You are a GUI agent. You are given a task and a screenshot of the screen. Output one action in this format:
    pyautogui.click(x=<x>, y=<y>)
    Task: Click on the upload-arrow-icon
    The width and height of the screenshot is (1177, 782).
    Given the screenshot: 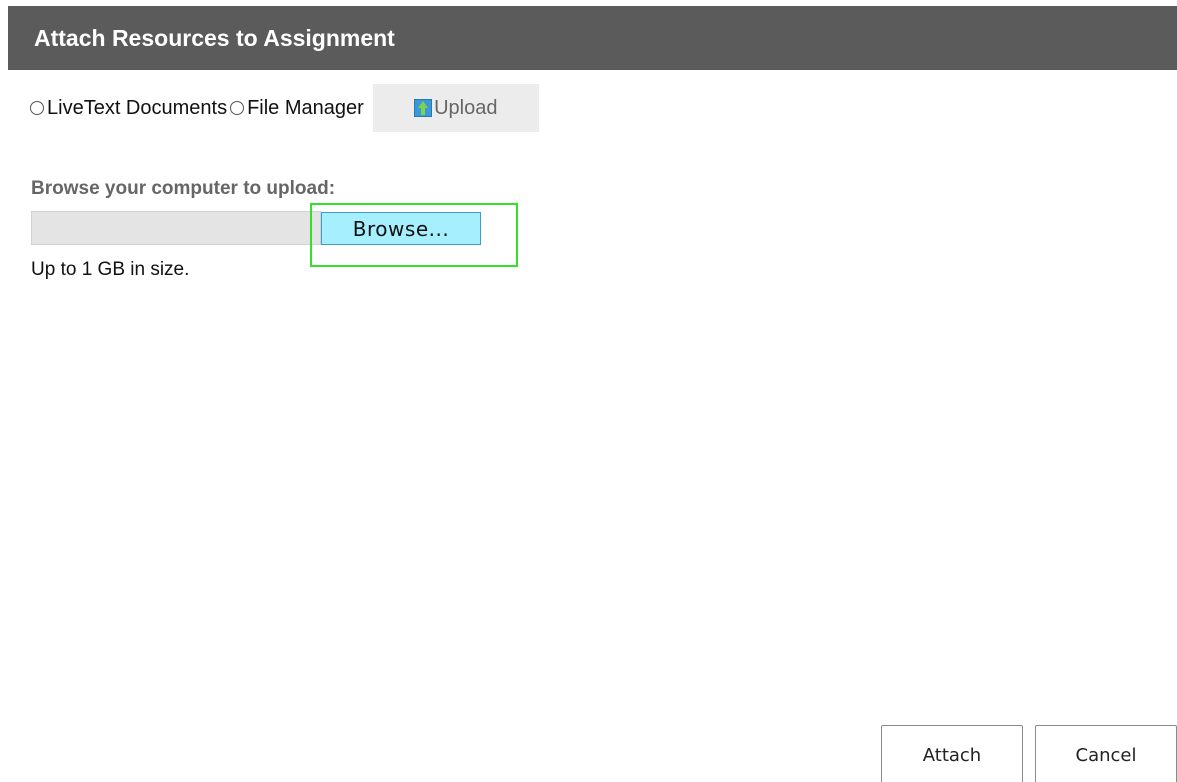 What is the action you would take?
    pyautogui.click(x=423, y=108)
    